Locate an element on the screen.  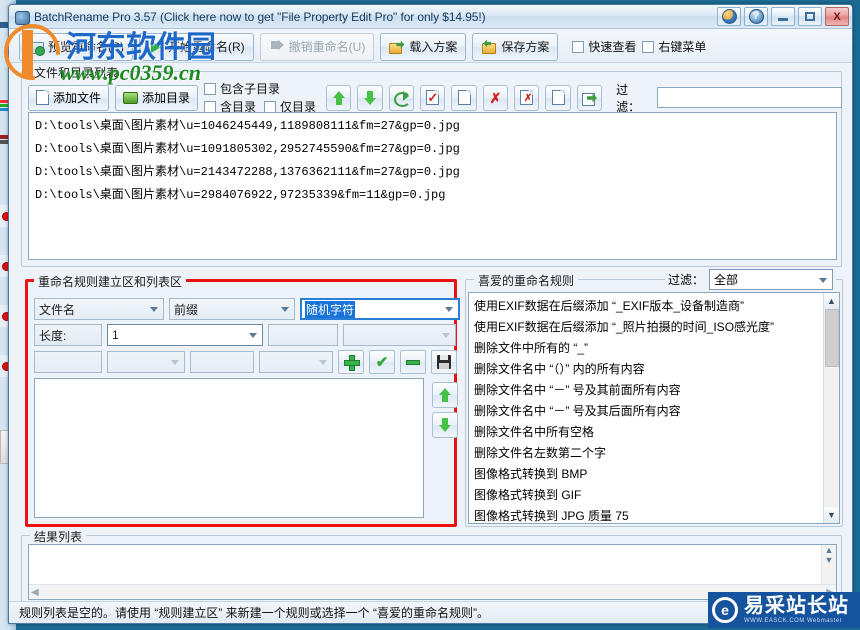
result-group-legend: 结果列表 is located at coordinates (58, 536).